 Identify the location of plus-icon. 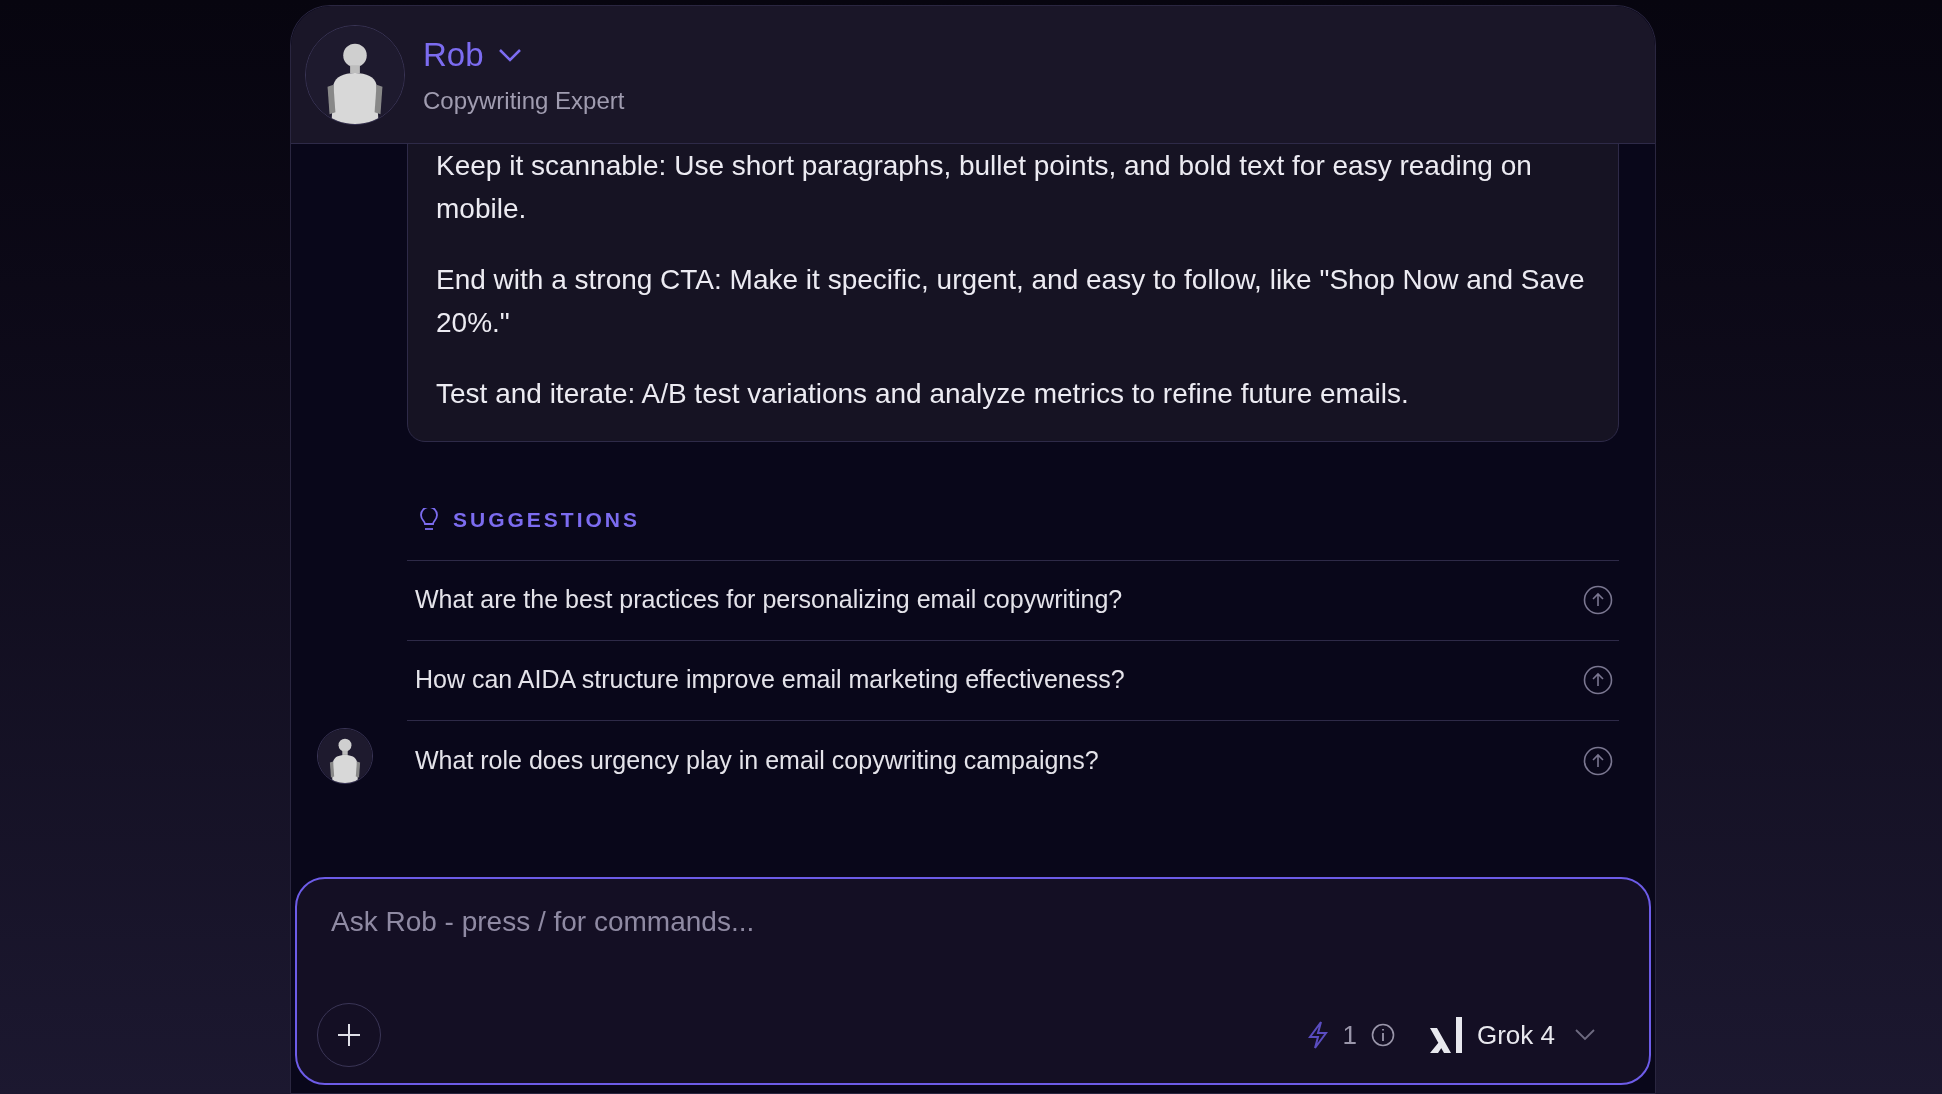
(349, 1035).